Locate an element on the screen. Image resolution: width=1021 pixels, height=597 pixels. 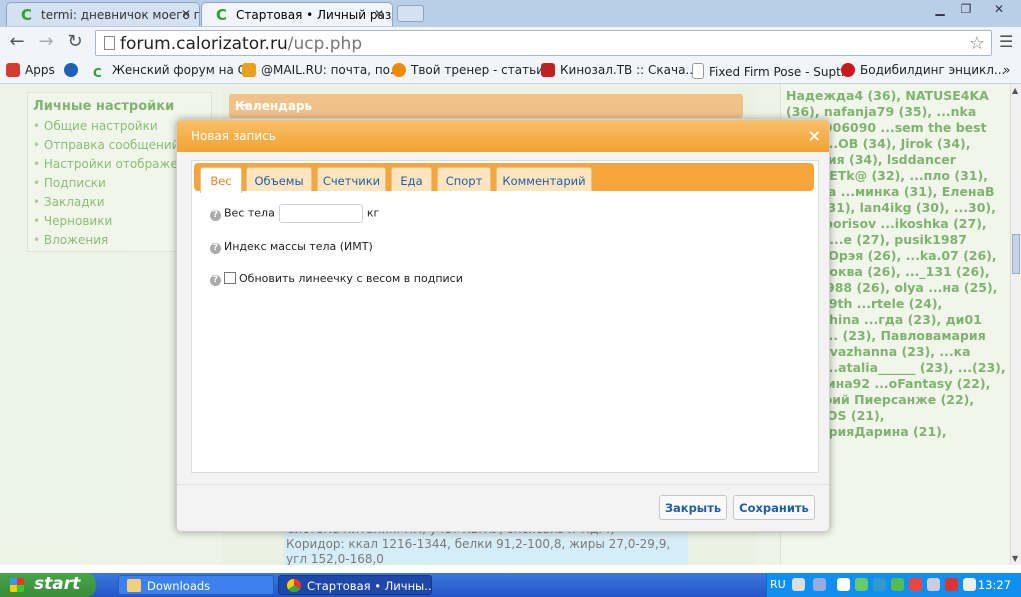
weight-row: ? Вес тела кг is located at coordinates (294, 213).